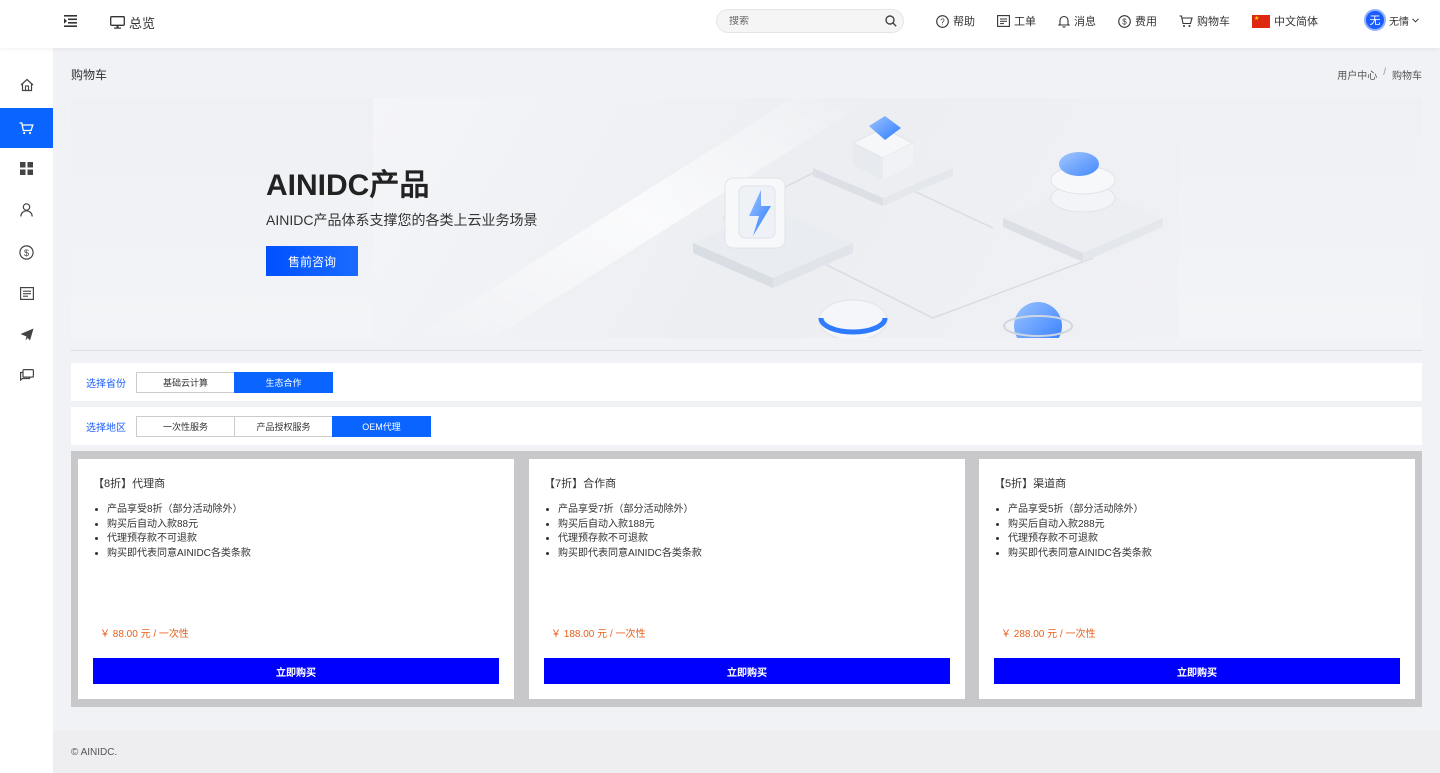 Image resolution: width=1440 pixels, height=773 pixels. I want to click on sidebar-item-products, so click(26, 168).